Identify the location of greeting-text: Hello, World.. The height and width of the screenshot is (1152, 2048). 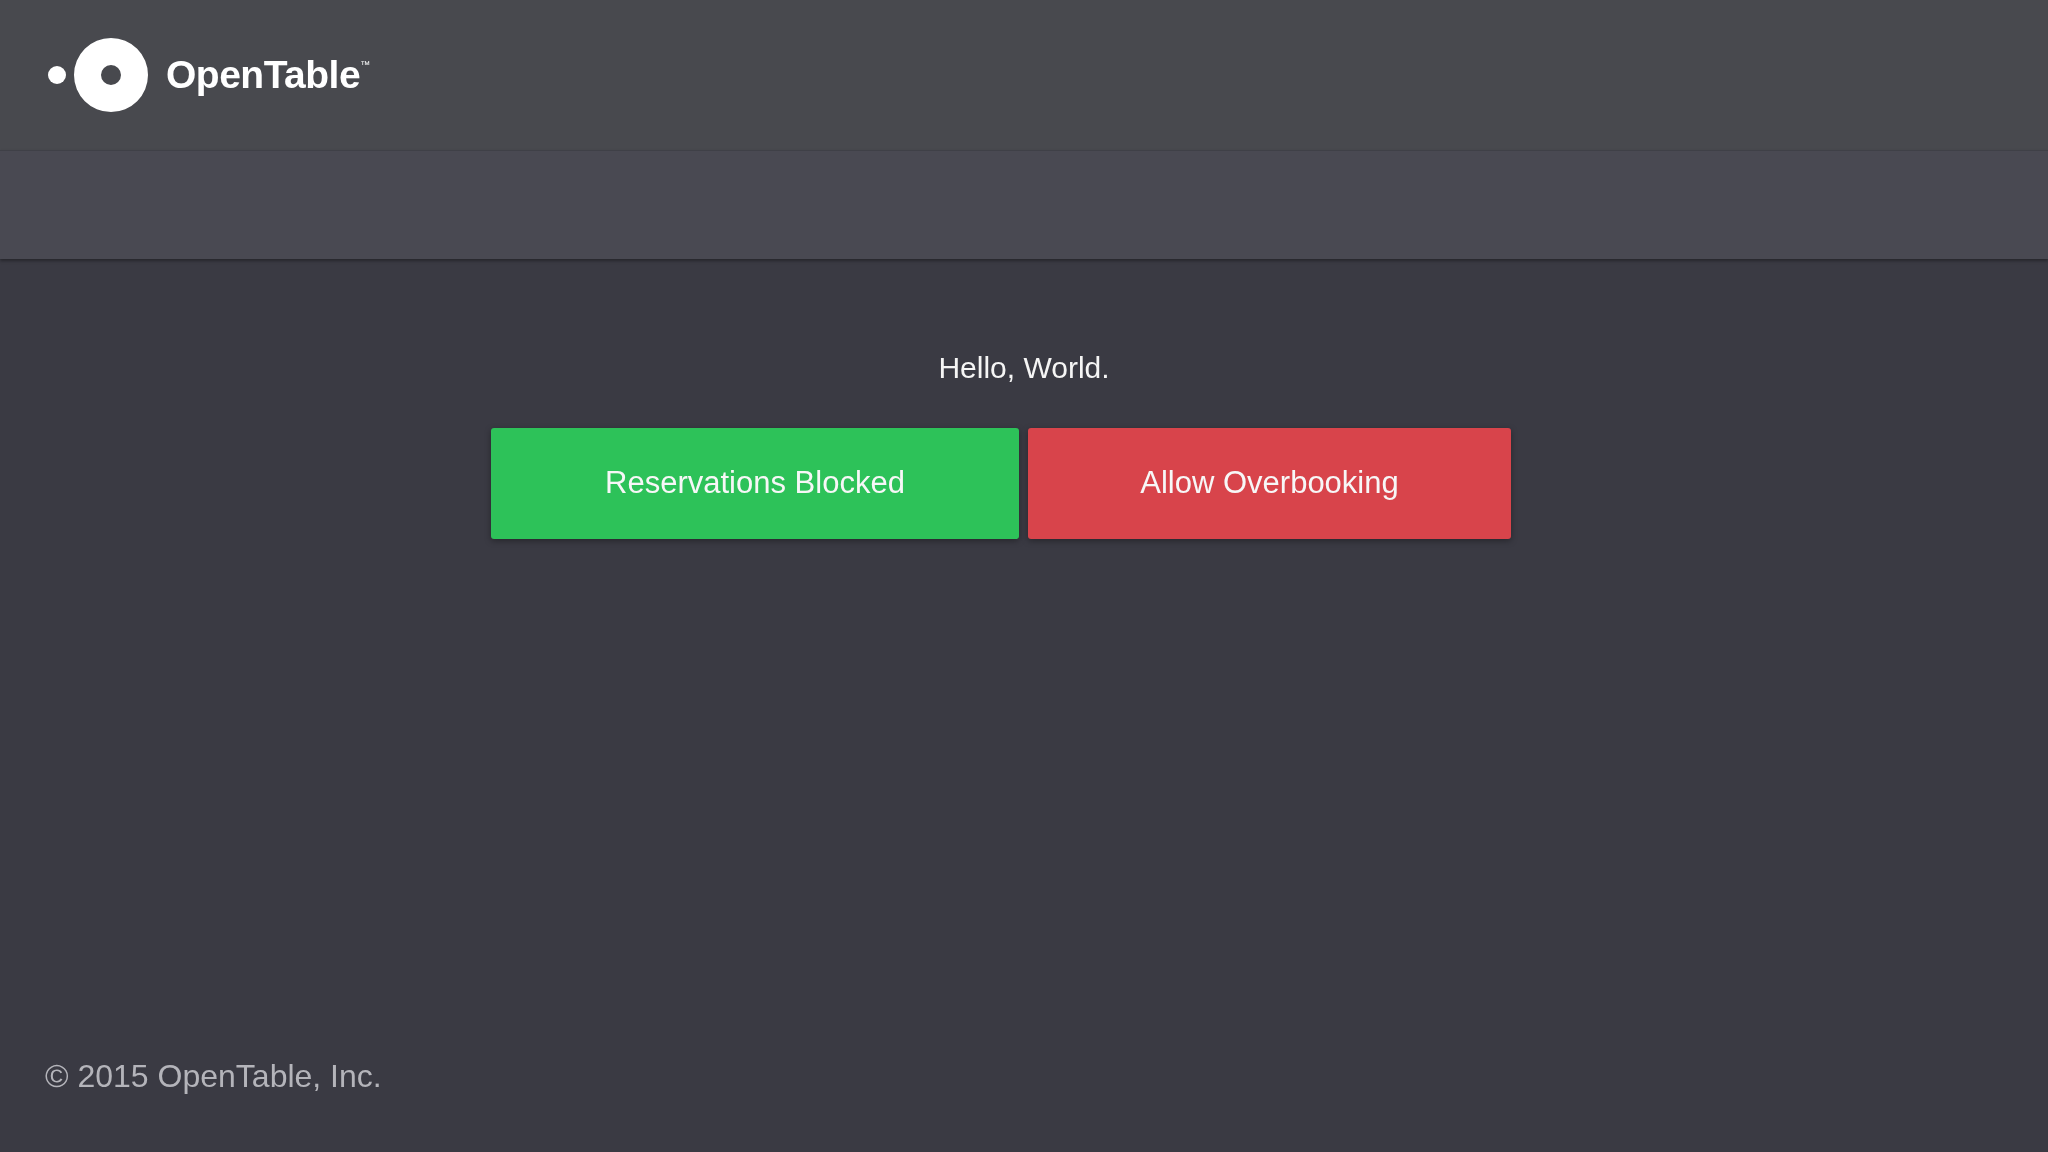
(1024, 368).